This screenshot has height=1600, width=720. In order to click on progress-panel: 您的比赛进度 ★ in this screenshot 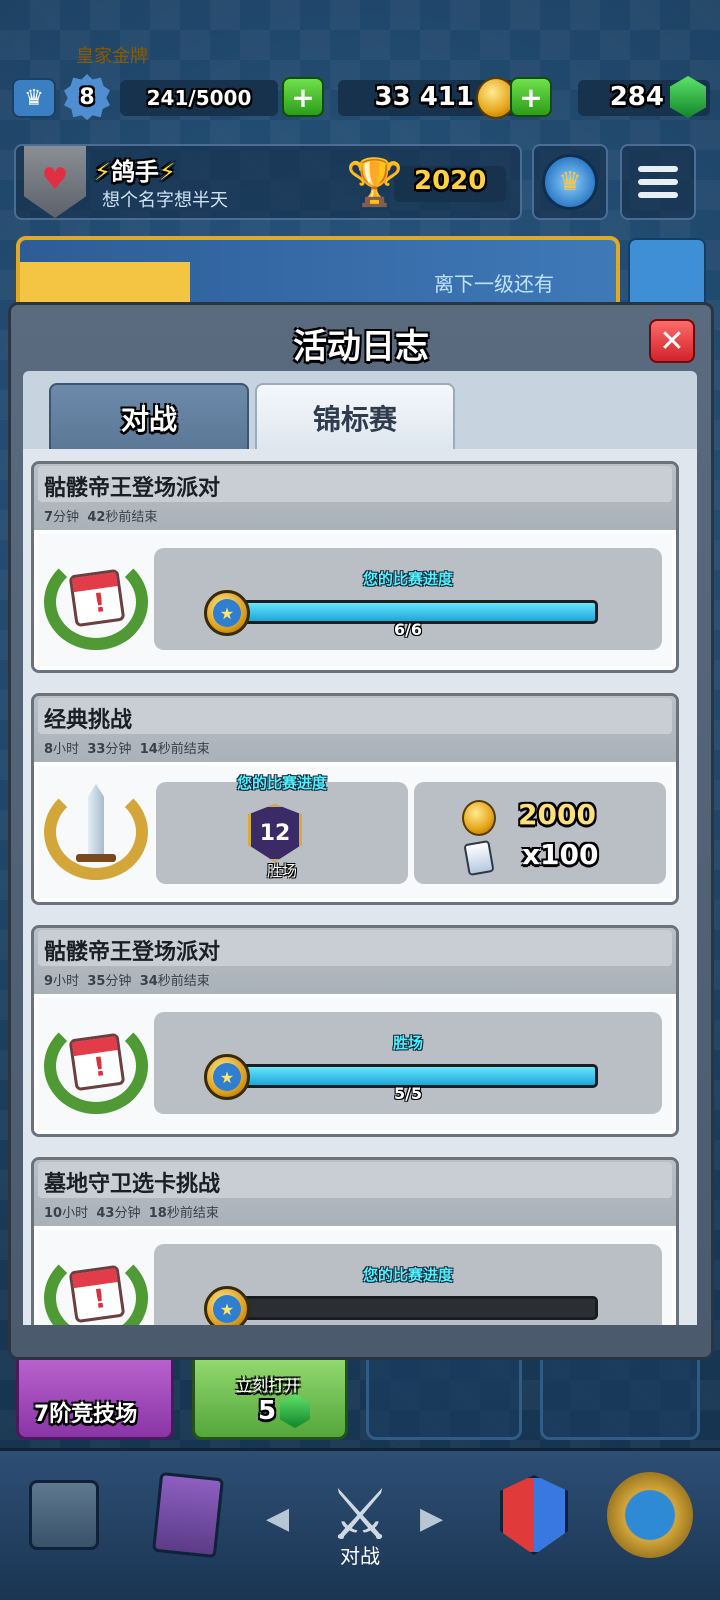, I will do `click(408, 1284)`.